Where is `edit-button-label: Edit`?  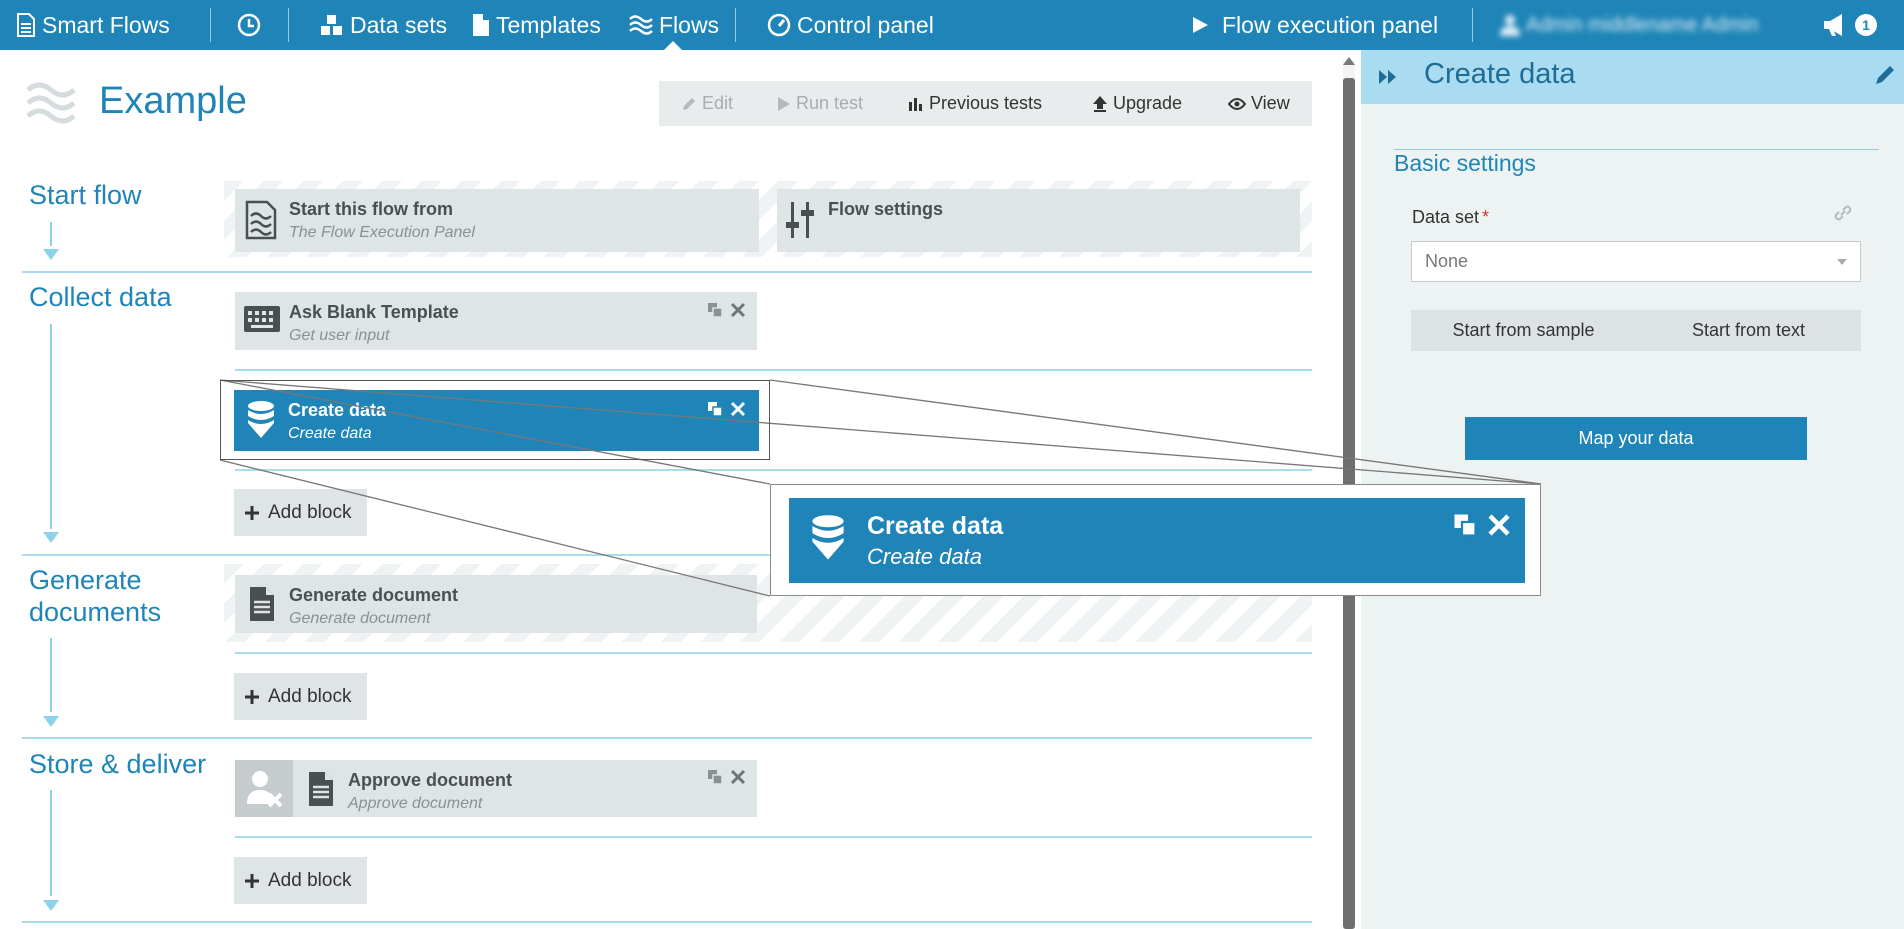 edit-button-label: Edit is located at coordinates (718, 103).